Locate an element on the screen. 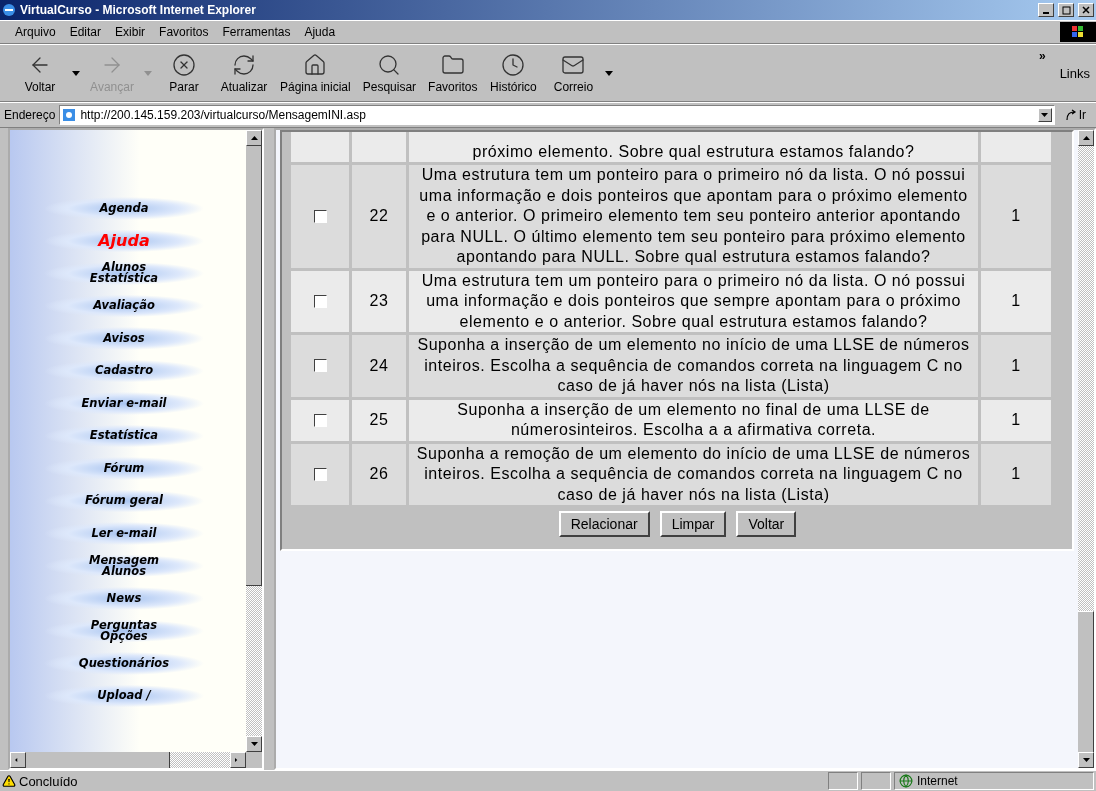 The width and height of the screenshot is (1096, 791). form-button: Relacionar is located at coordinates (604, 524).